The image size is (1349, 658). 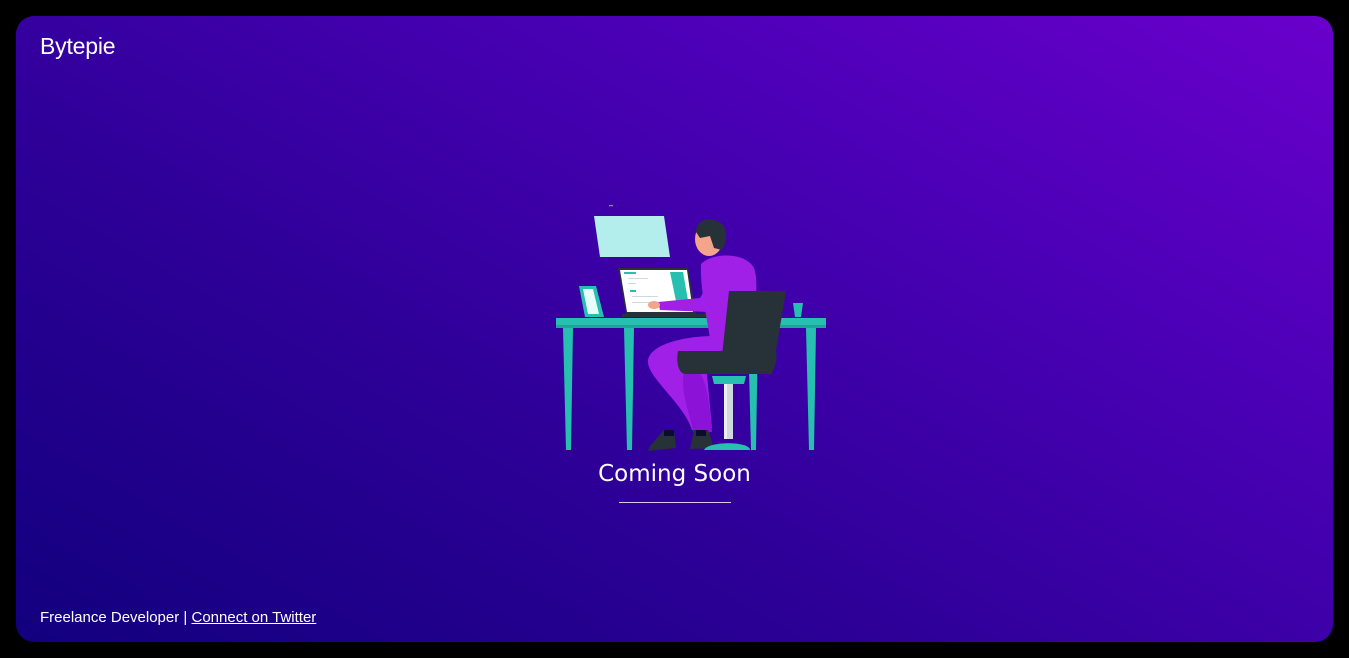 What do you see at coordinates (110, 617) in the screenshot?
I see `footer-tagline: Freelance Developer` at bounding box center [110, 617].